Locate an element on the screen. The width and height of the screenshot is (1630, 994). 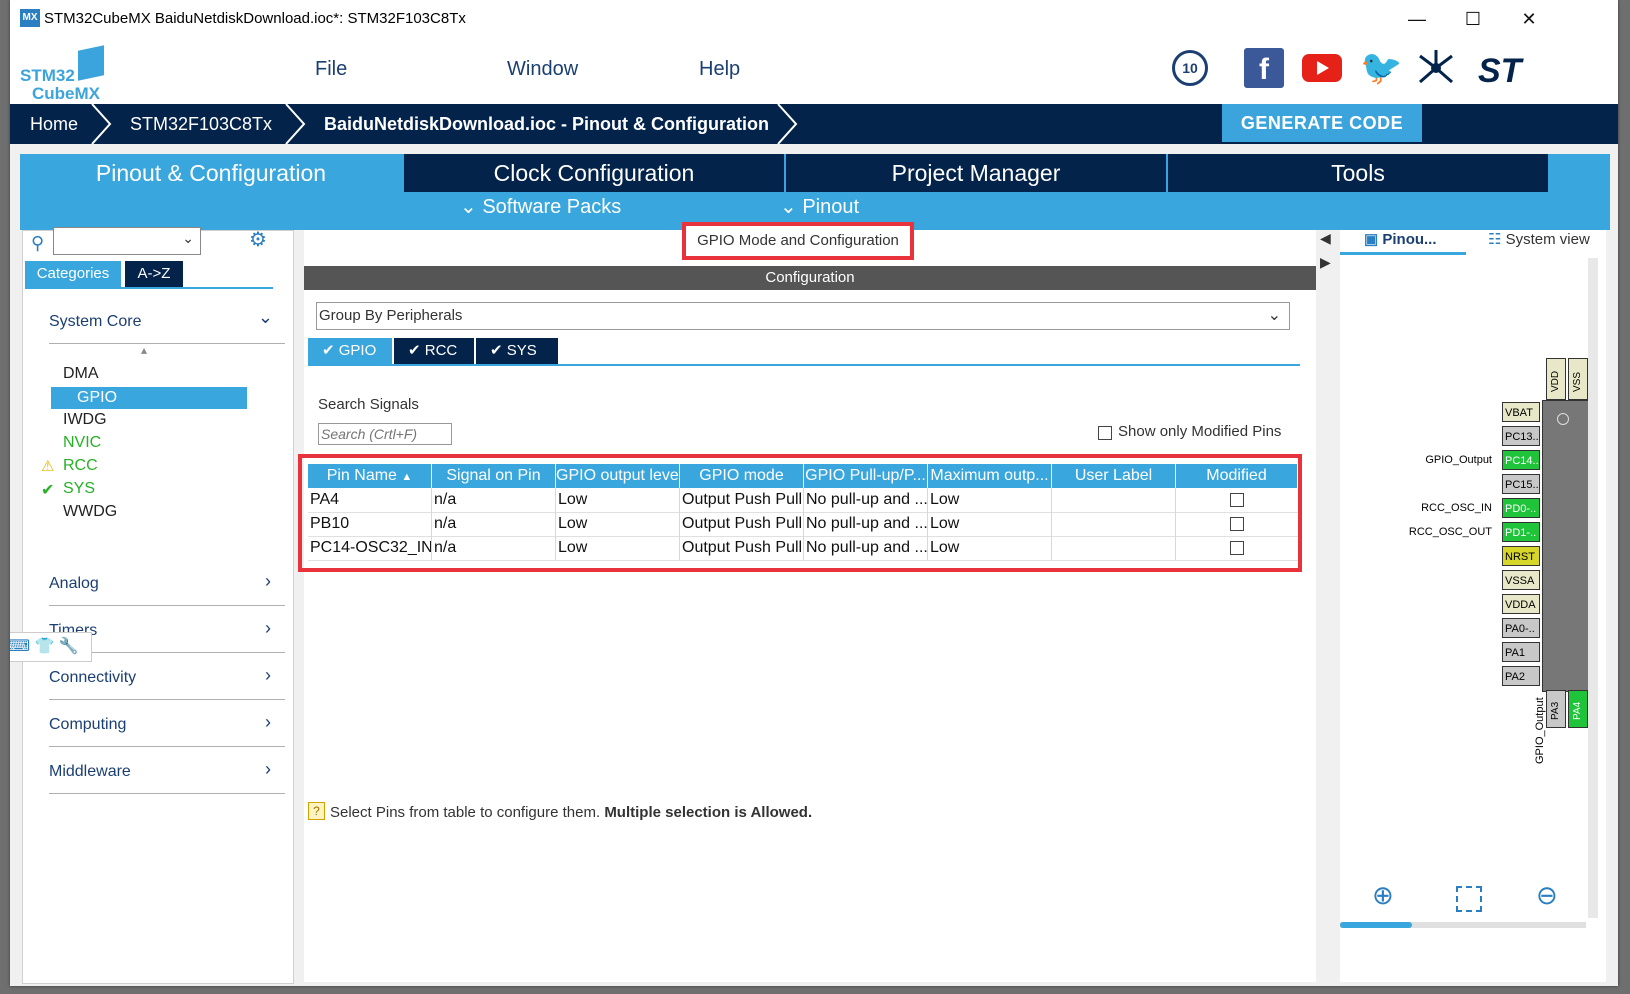
breadcrumb-device: STM32F103C8Tx is located at coordinates (201, 124).